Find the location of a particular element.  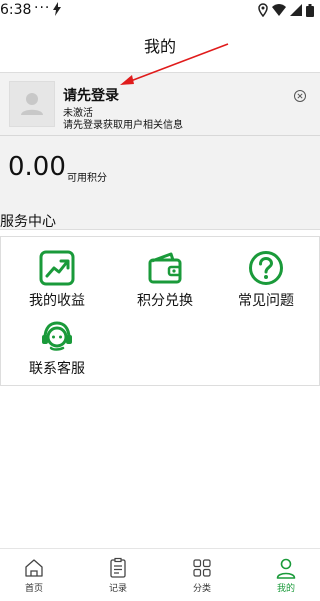

service-faq: 常见问题 is located at coordinates (266, 280).